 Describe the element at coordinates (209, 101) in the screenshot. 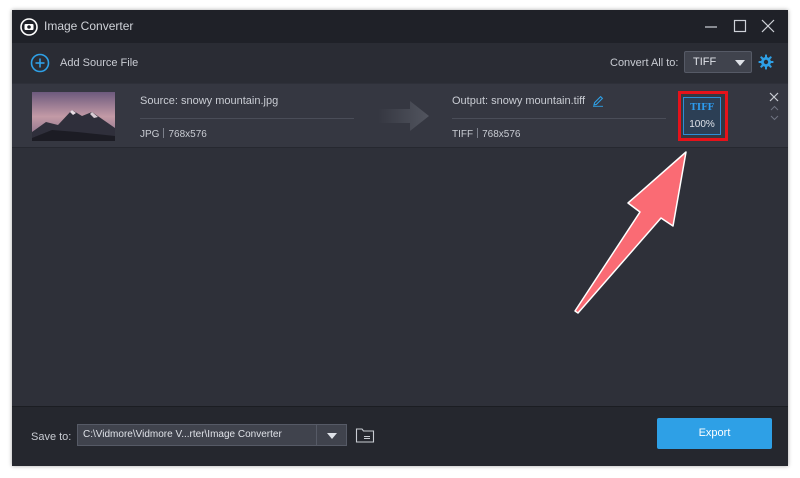

I see `source-file-name: Source: snowy mountain.jpg` at that location.